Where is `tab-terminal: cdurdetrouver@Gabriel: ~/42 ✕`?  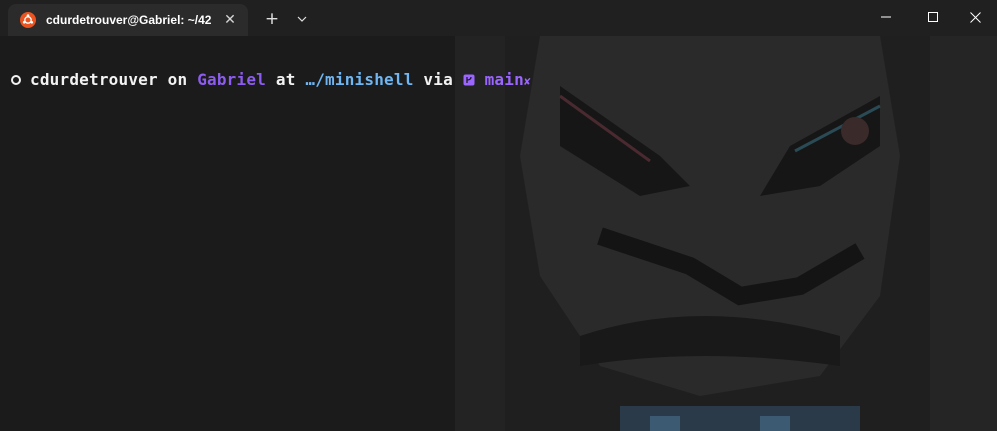
tab-terminal: cdurdetrouver@Gabriel: ~/42 ✕ is located at coordinates (128, 20).